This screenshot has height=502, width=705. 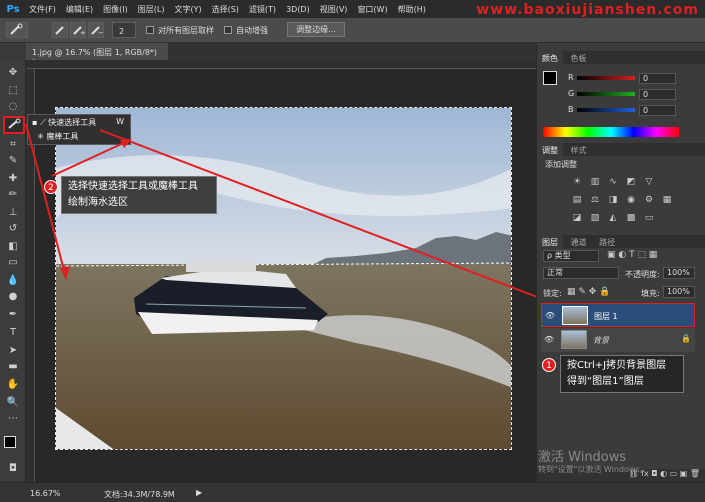 What do you see at coordinates (13, 107) in the screenshot?
I see `lasso-tool-icon: ◌` at bounding box center [13, 107].